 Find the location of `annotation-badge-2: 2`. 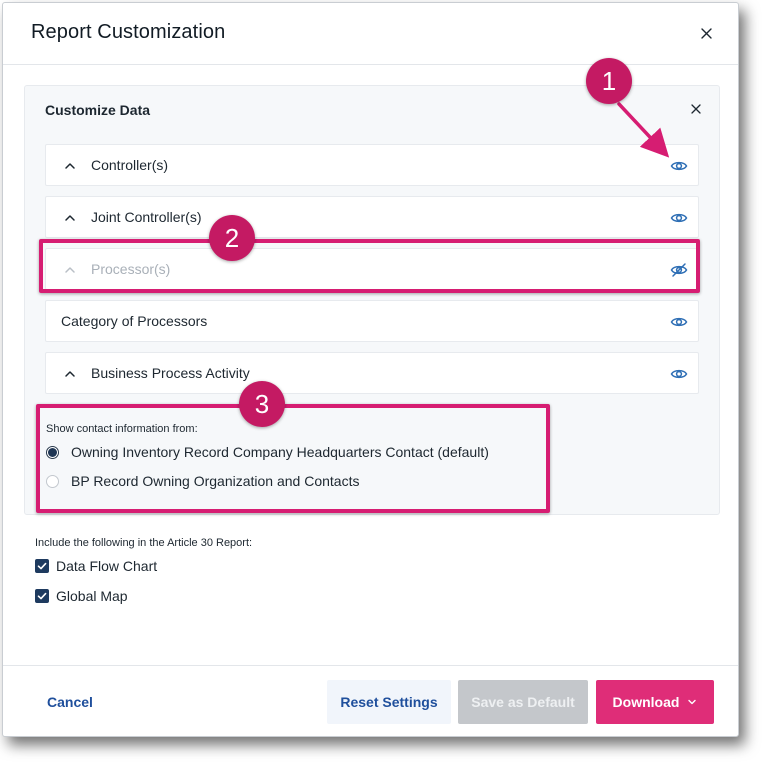

annotation-badge-2: 2 is located at coordinates (232, 238).